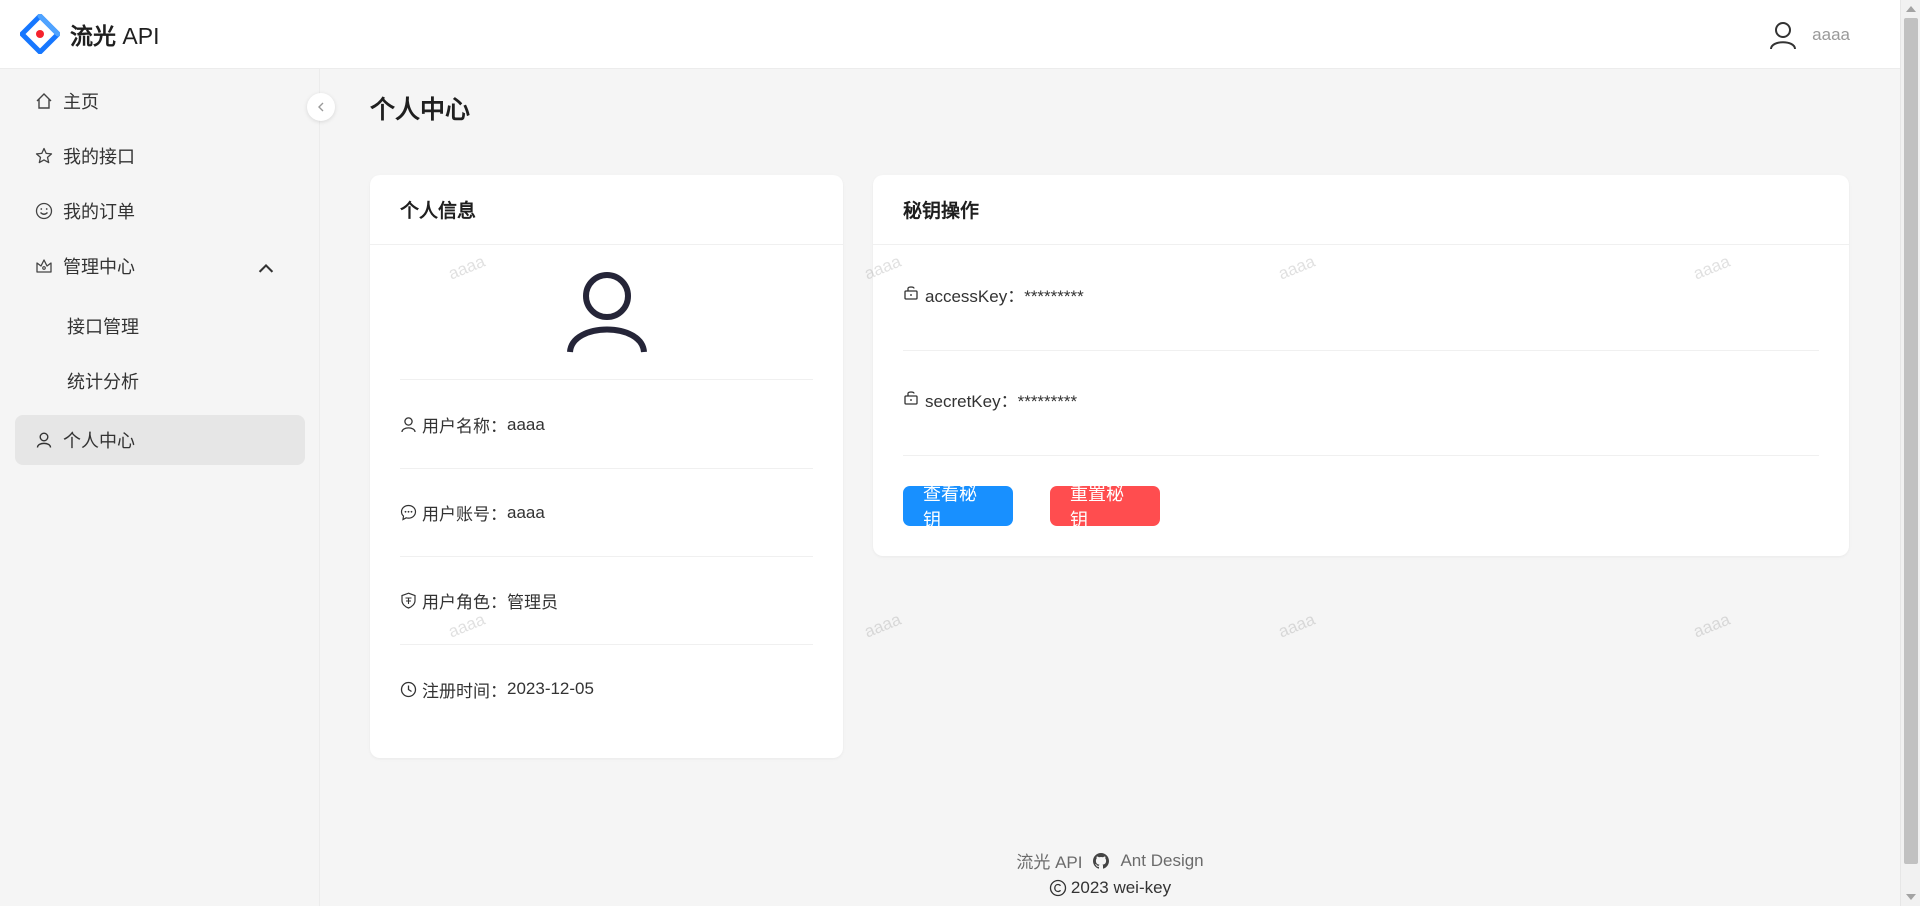 This screenshot has height=906, width=1920. What do you see at coordinates (103, 327) in the screenshot?
I see `sidebar-item-label: 接口管理` at bounding box center [103, 327].